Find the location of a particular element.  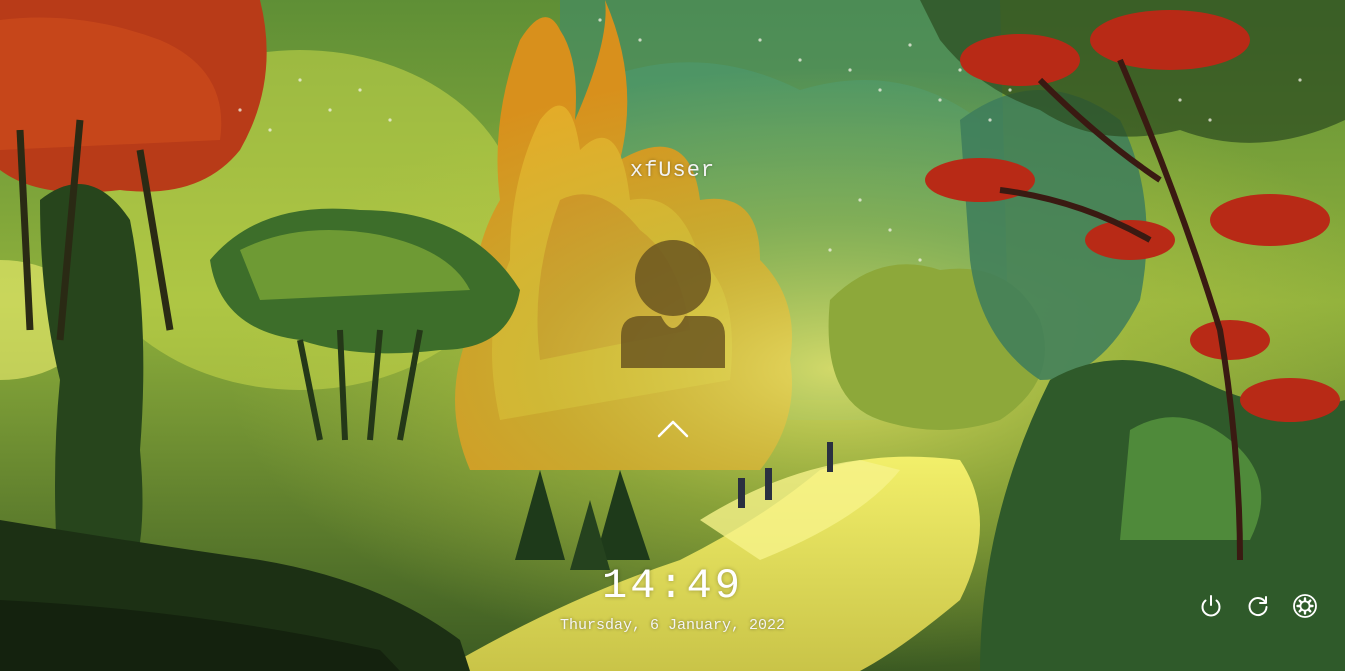

clock-date: Thursday, 6 January, 2022 is located at coordinates (672, 625).